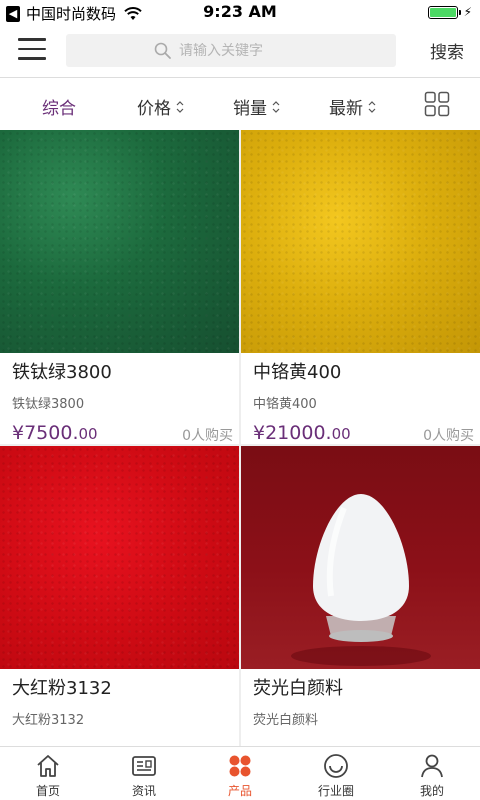 The height and width of the screenshot is (800, 480). Describe the element at coordinates (298, 688) in the screenshot. I see `product-name: 荧光白颜料` at that location.